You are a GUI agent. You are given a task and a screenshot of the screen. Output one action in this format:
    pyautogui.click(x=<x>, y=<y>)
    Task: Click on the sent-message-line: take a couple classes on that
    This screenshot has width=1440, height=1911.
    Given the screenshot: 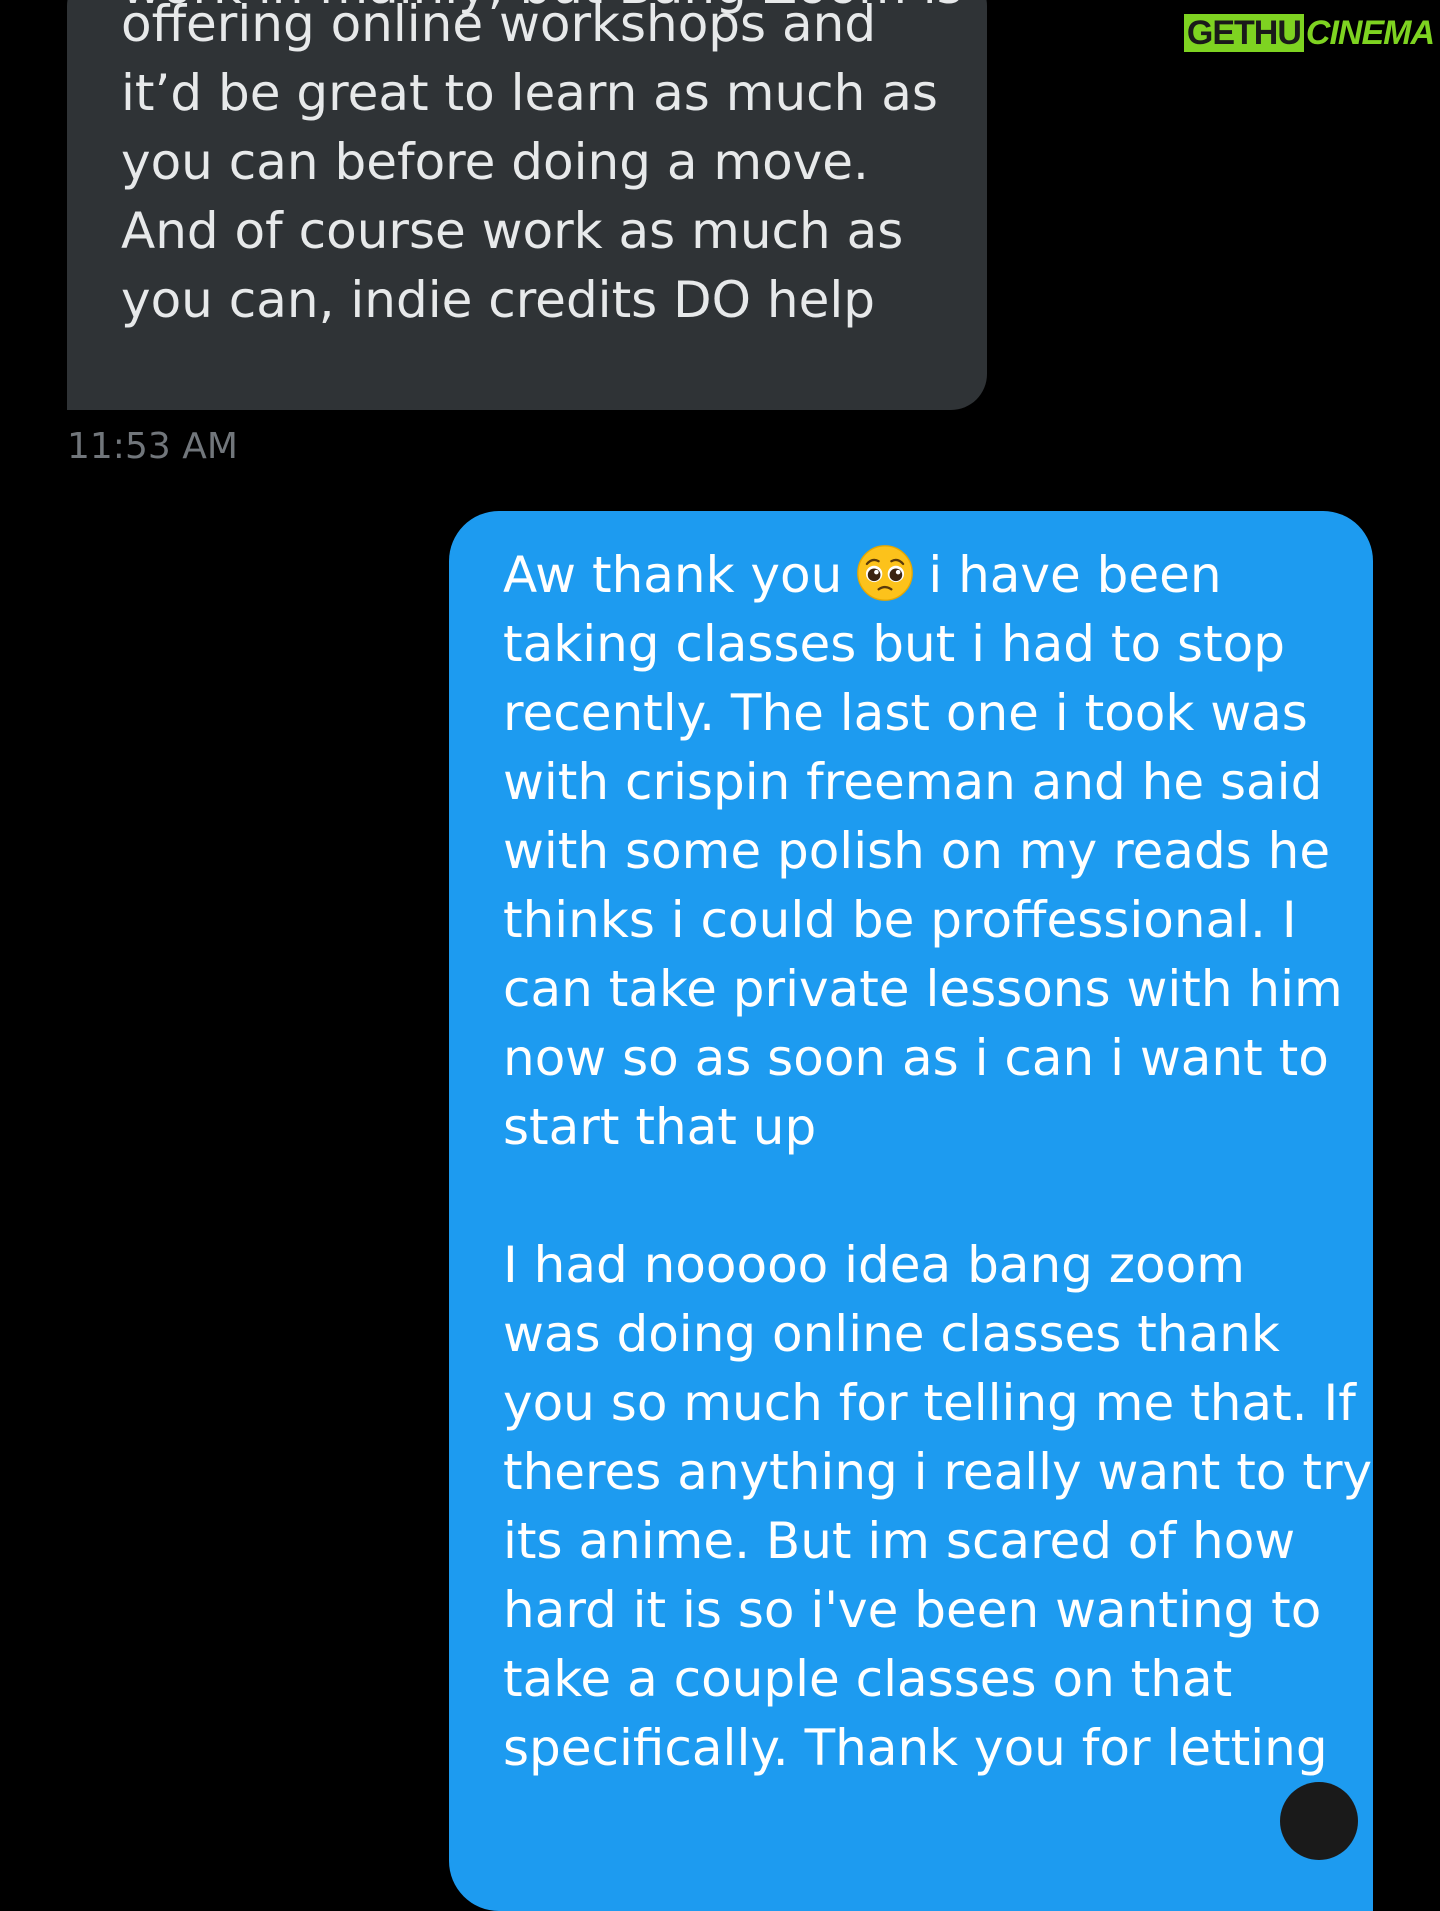 What is the action you would take?
    pyautogui.click(x=868, y=1679)
    